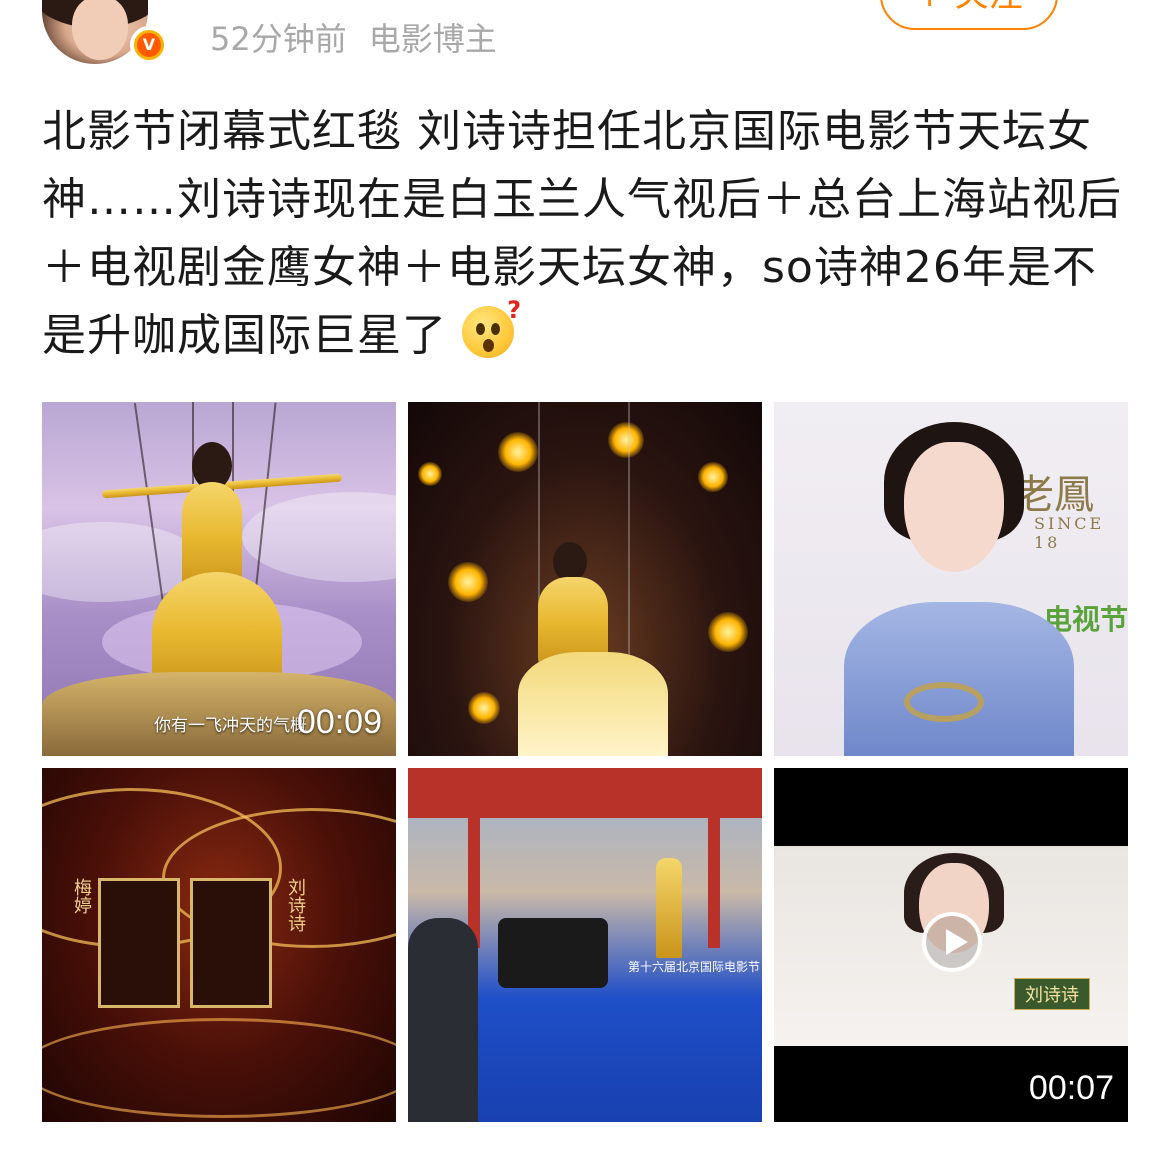 The width and height of the screenshot is (1170, 1156). What do you see at coordinates (968, 8) in the screenshot?
I see `follow-button-label: + 关注` at bounding box center [968, 8].